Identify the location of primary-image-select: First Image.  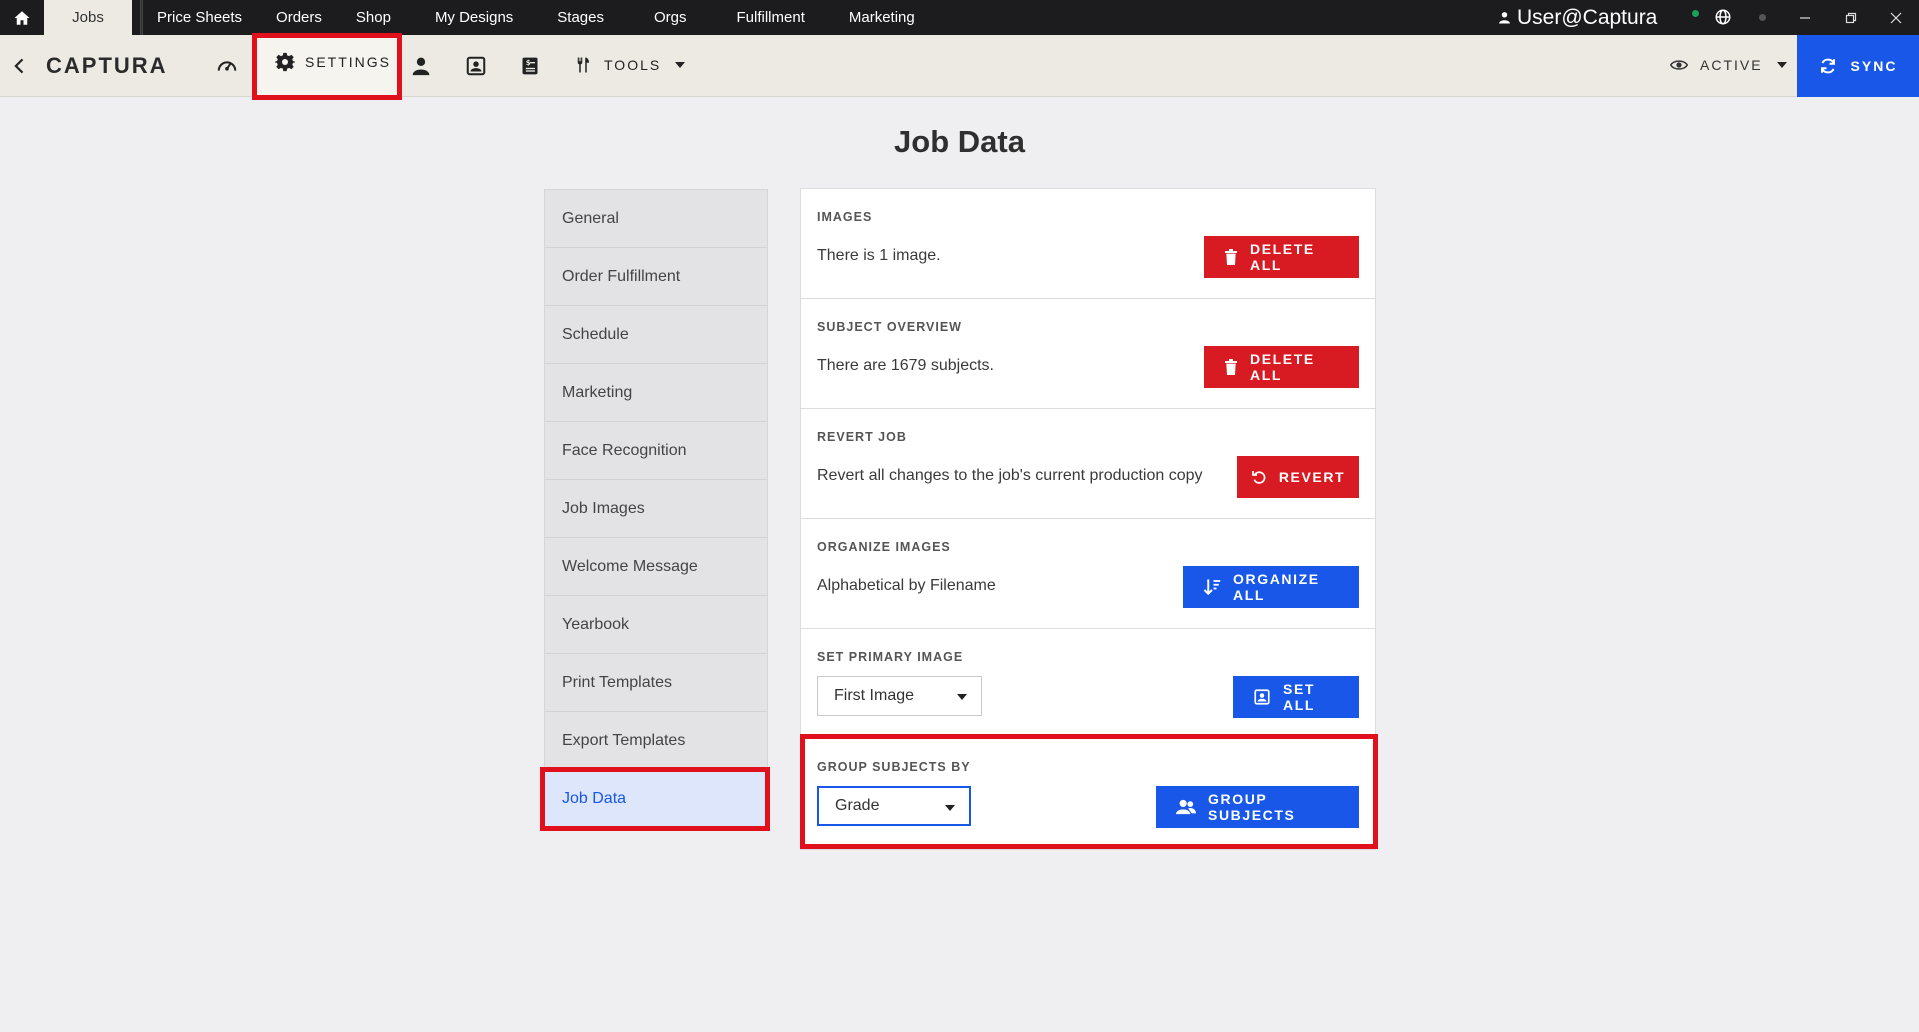
(899, 696).